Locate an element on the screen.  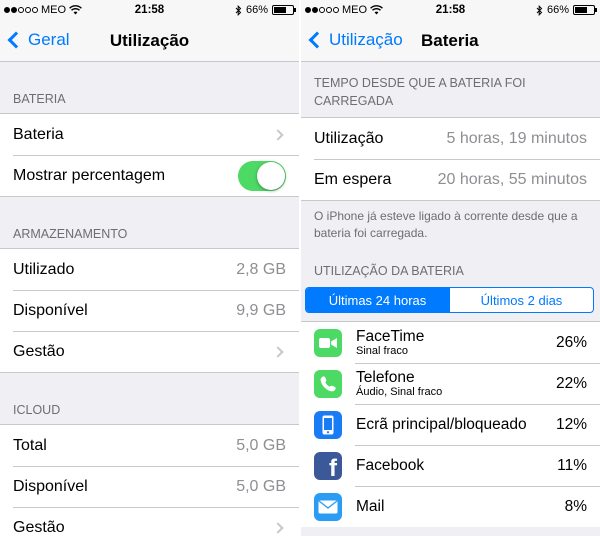
mail-icon is located at coordinates (328, 506).